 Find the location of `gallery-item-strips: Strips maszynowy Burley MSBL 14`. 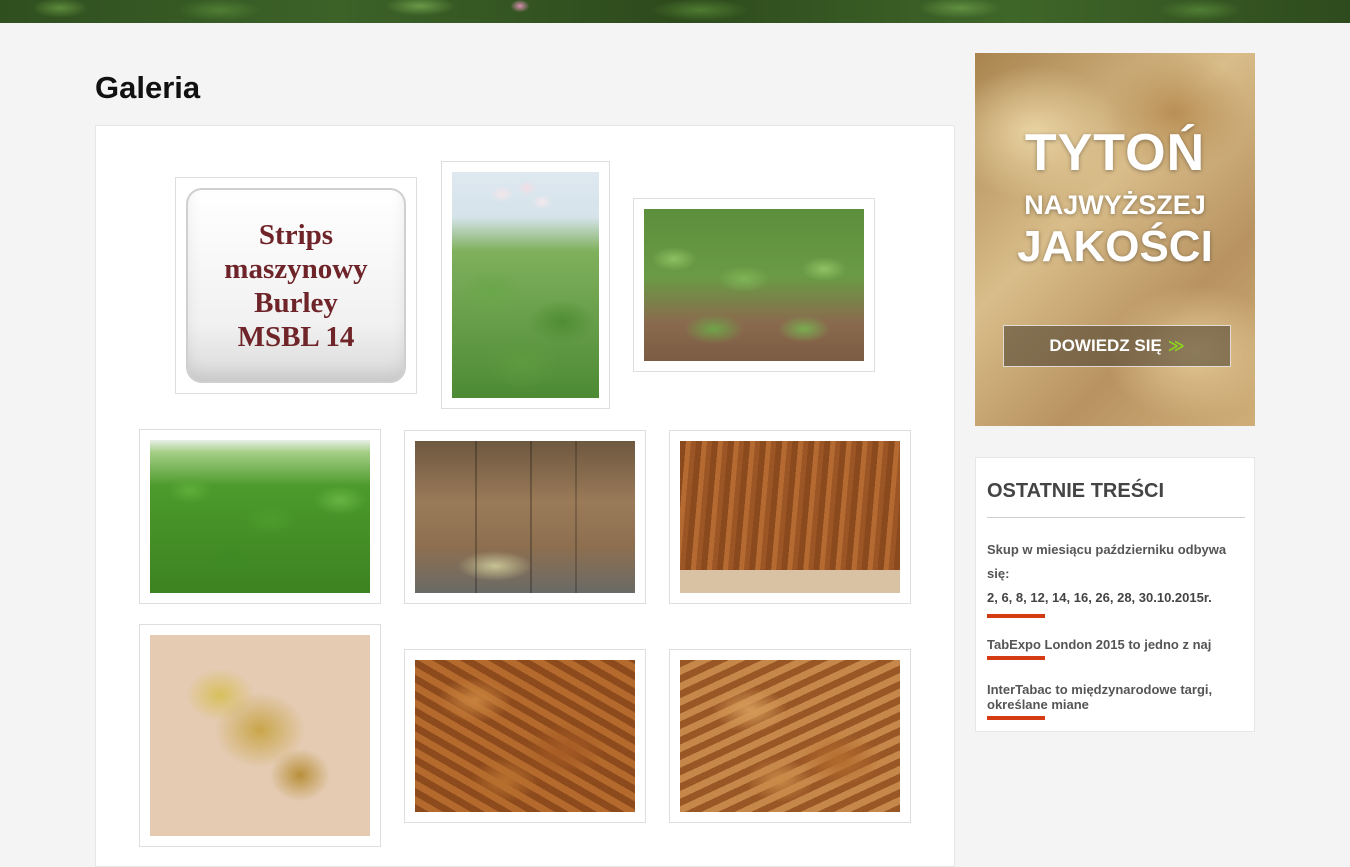

gallery-item-strips: Strips maszynowy Burley MSBL 14 is located at coordinates (296, 285).